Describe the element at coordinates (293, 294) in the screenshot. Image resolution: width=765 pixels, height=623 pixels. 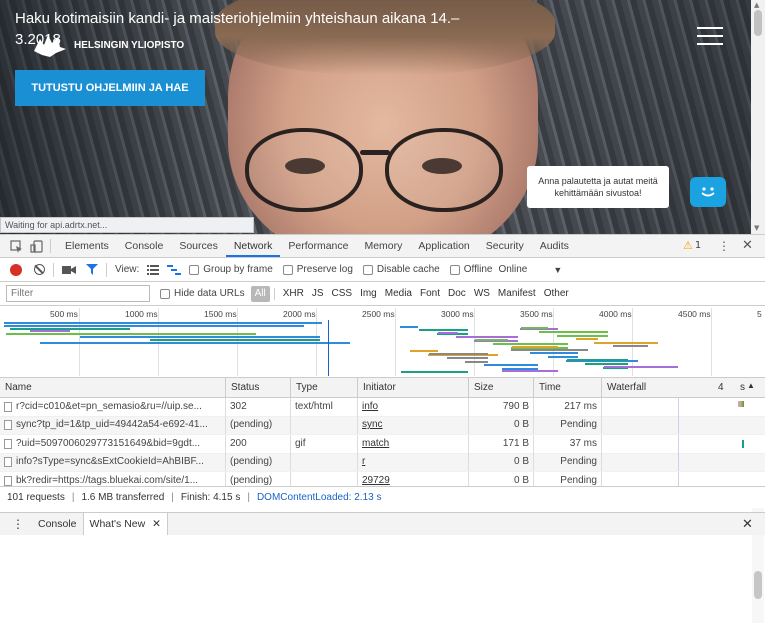
I see `filter-type-xhr: XHR` at that location.